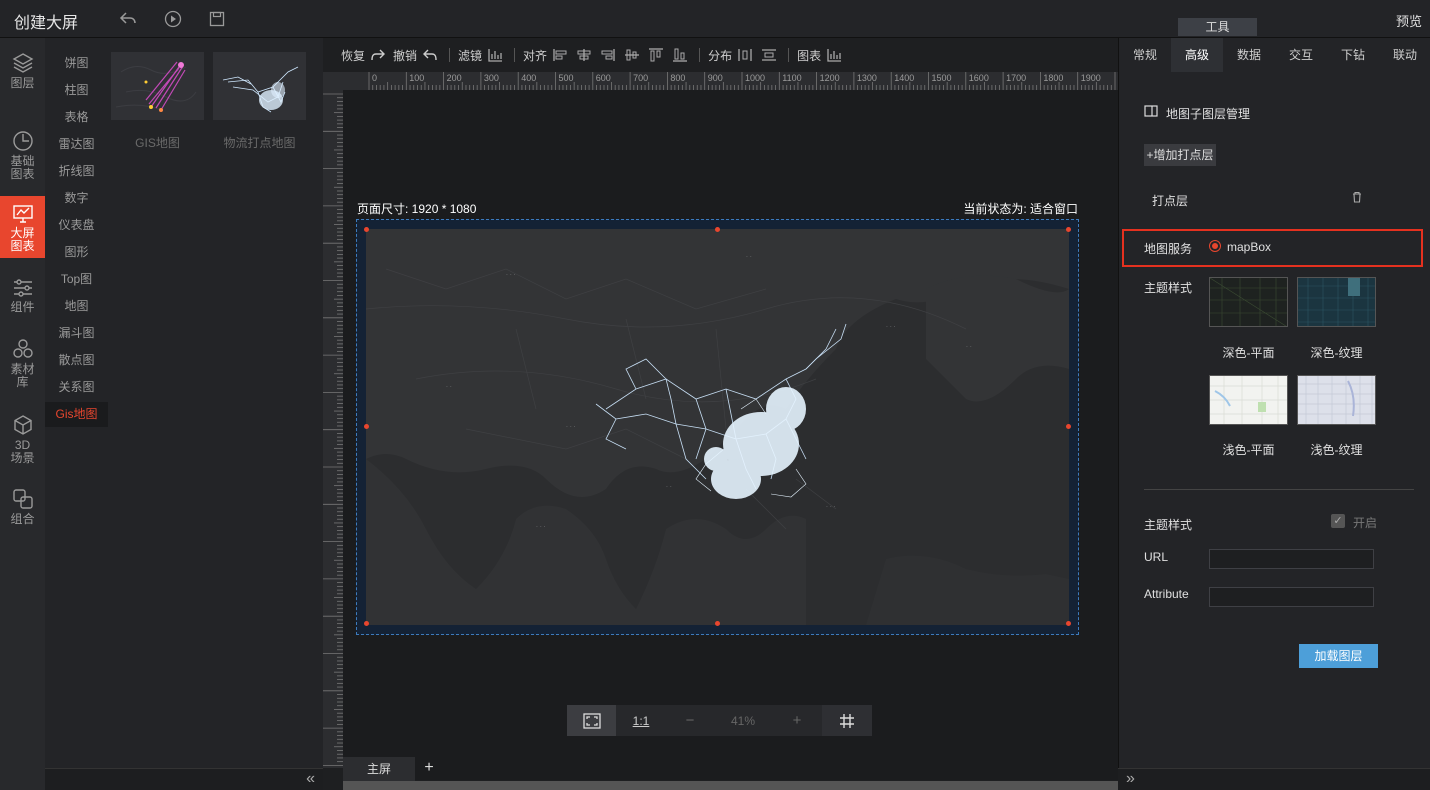 The height and width of the screenshot is (790, 1430). Describe the element at coordinates (259, 143) in the screenshot. I see `thumbnail-logistics-map-label: 物流打点地图` at that location.